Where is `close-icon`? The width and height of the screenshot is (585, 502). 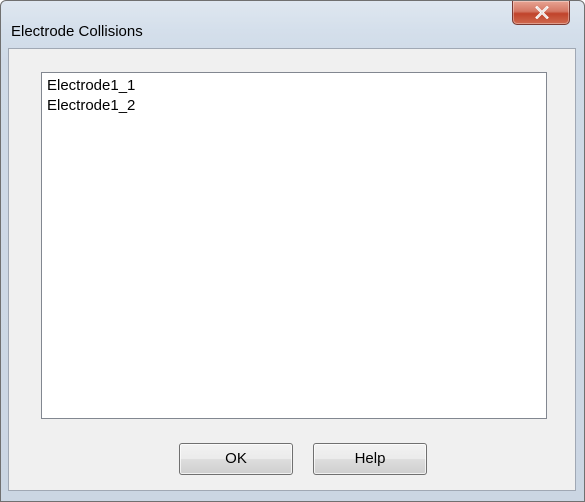
close-icon is located at coordinates (542, 12).